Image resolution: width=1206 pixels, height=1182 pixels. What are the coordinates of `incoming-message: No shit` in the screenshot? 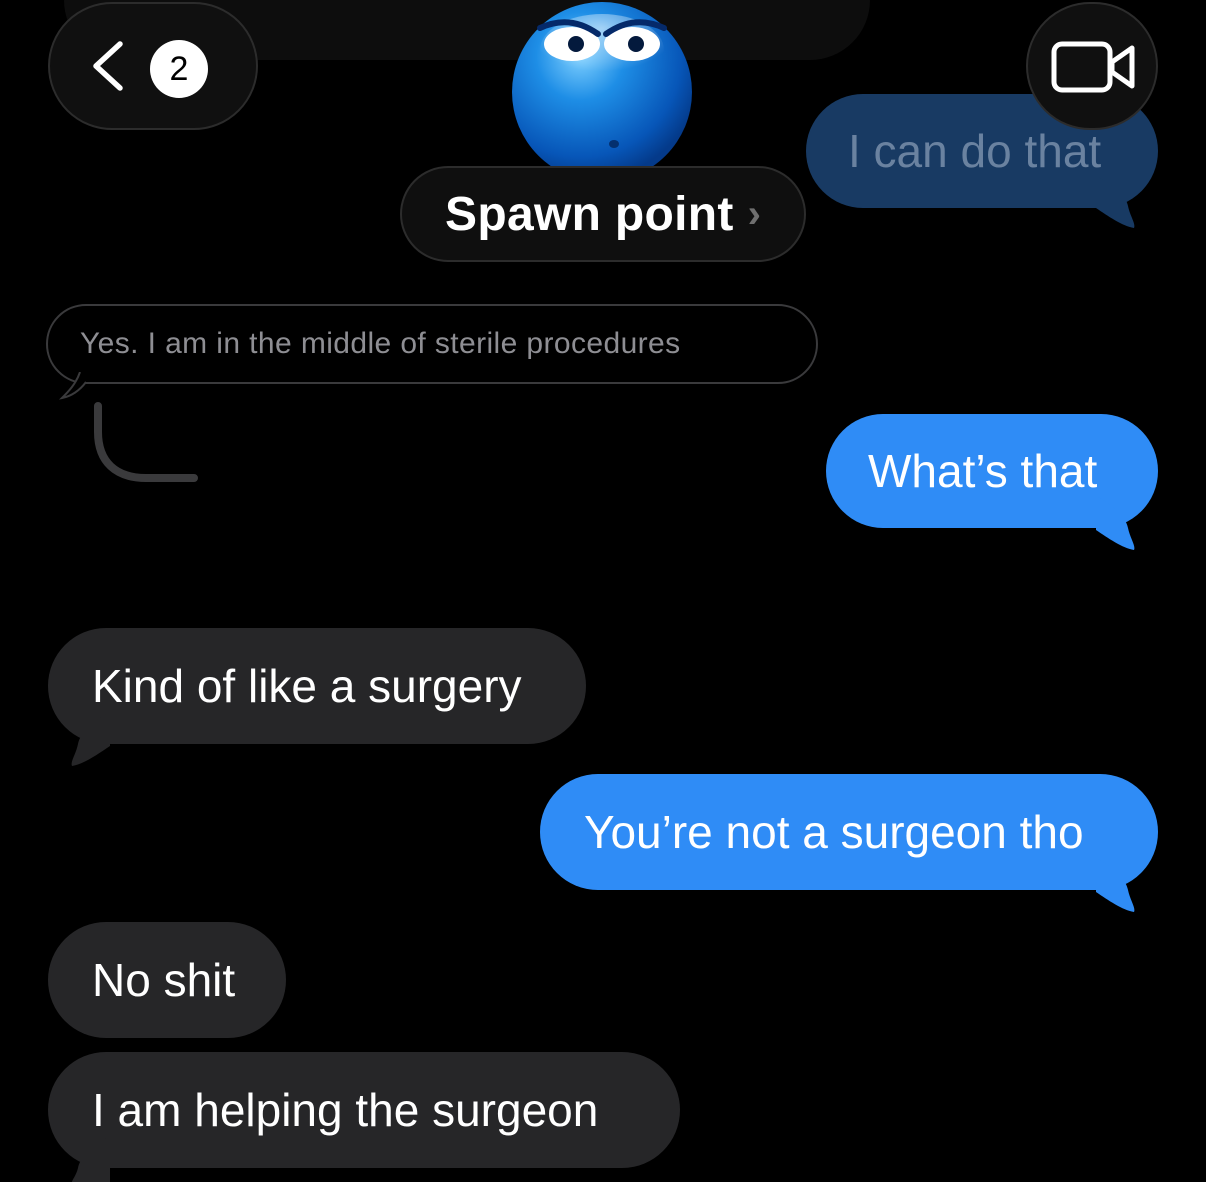 It's located at (167, 980).